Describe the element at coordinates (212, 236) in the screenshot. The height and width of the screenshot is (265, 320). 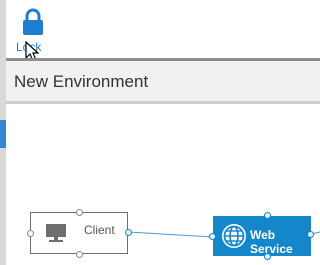
I see `web-service-handle-left` at that location.